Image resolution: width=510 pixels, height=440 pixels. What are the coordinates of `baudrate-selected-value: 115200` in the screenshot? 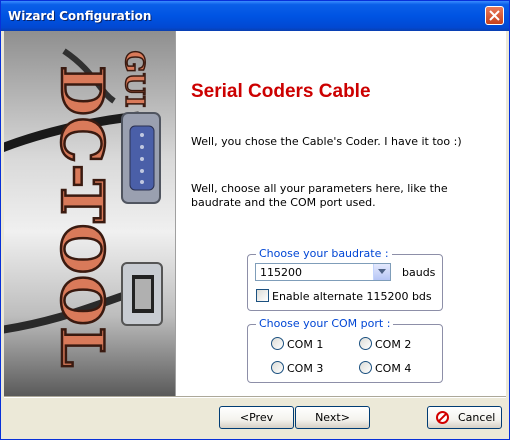 It's located at (281, 272).